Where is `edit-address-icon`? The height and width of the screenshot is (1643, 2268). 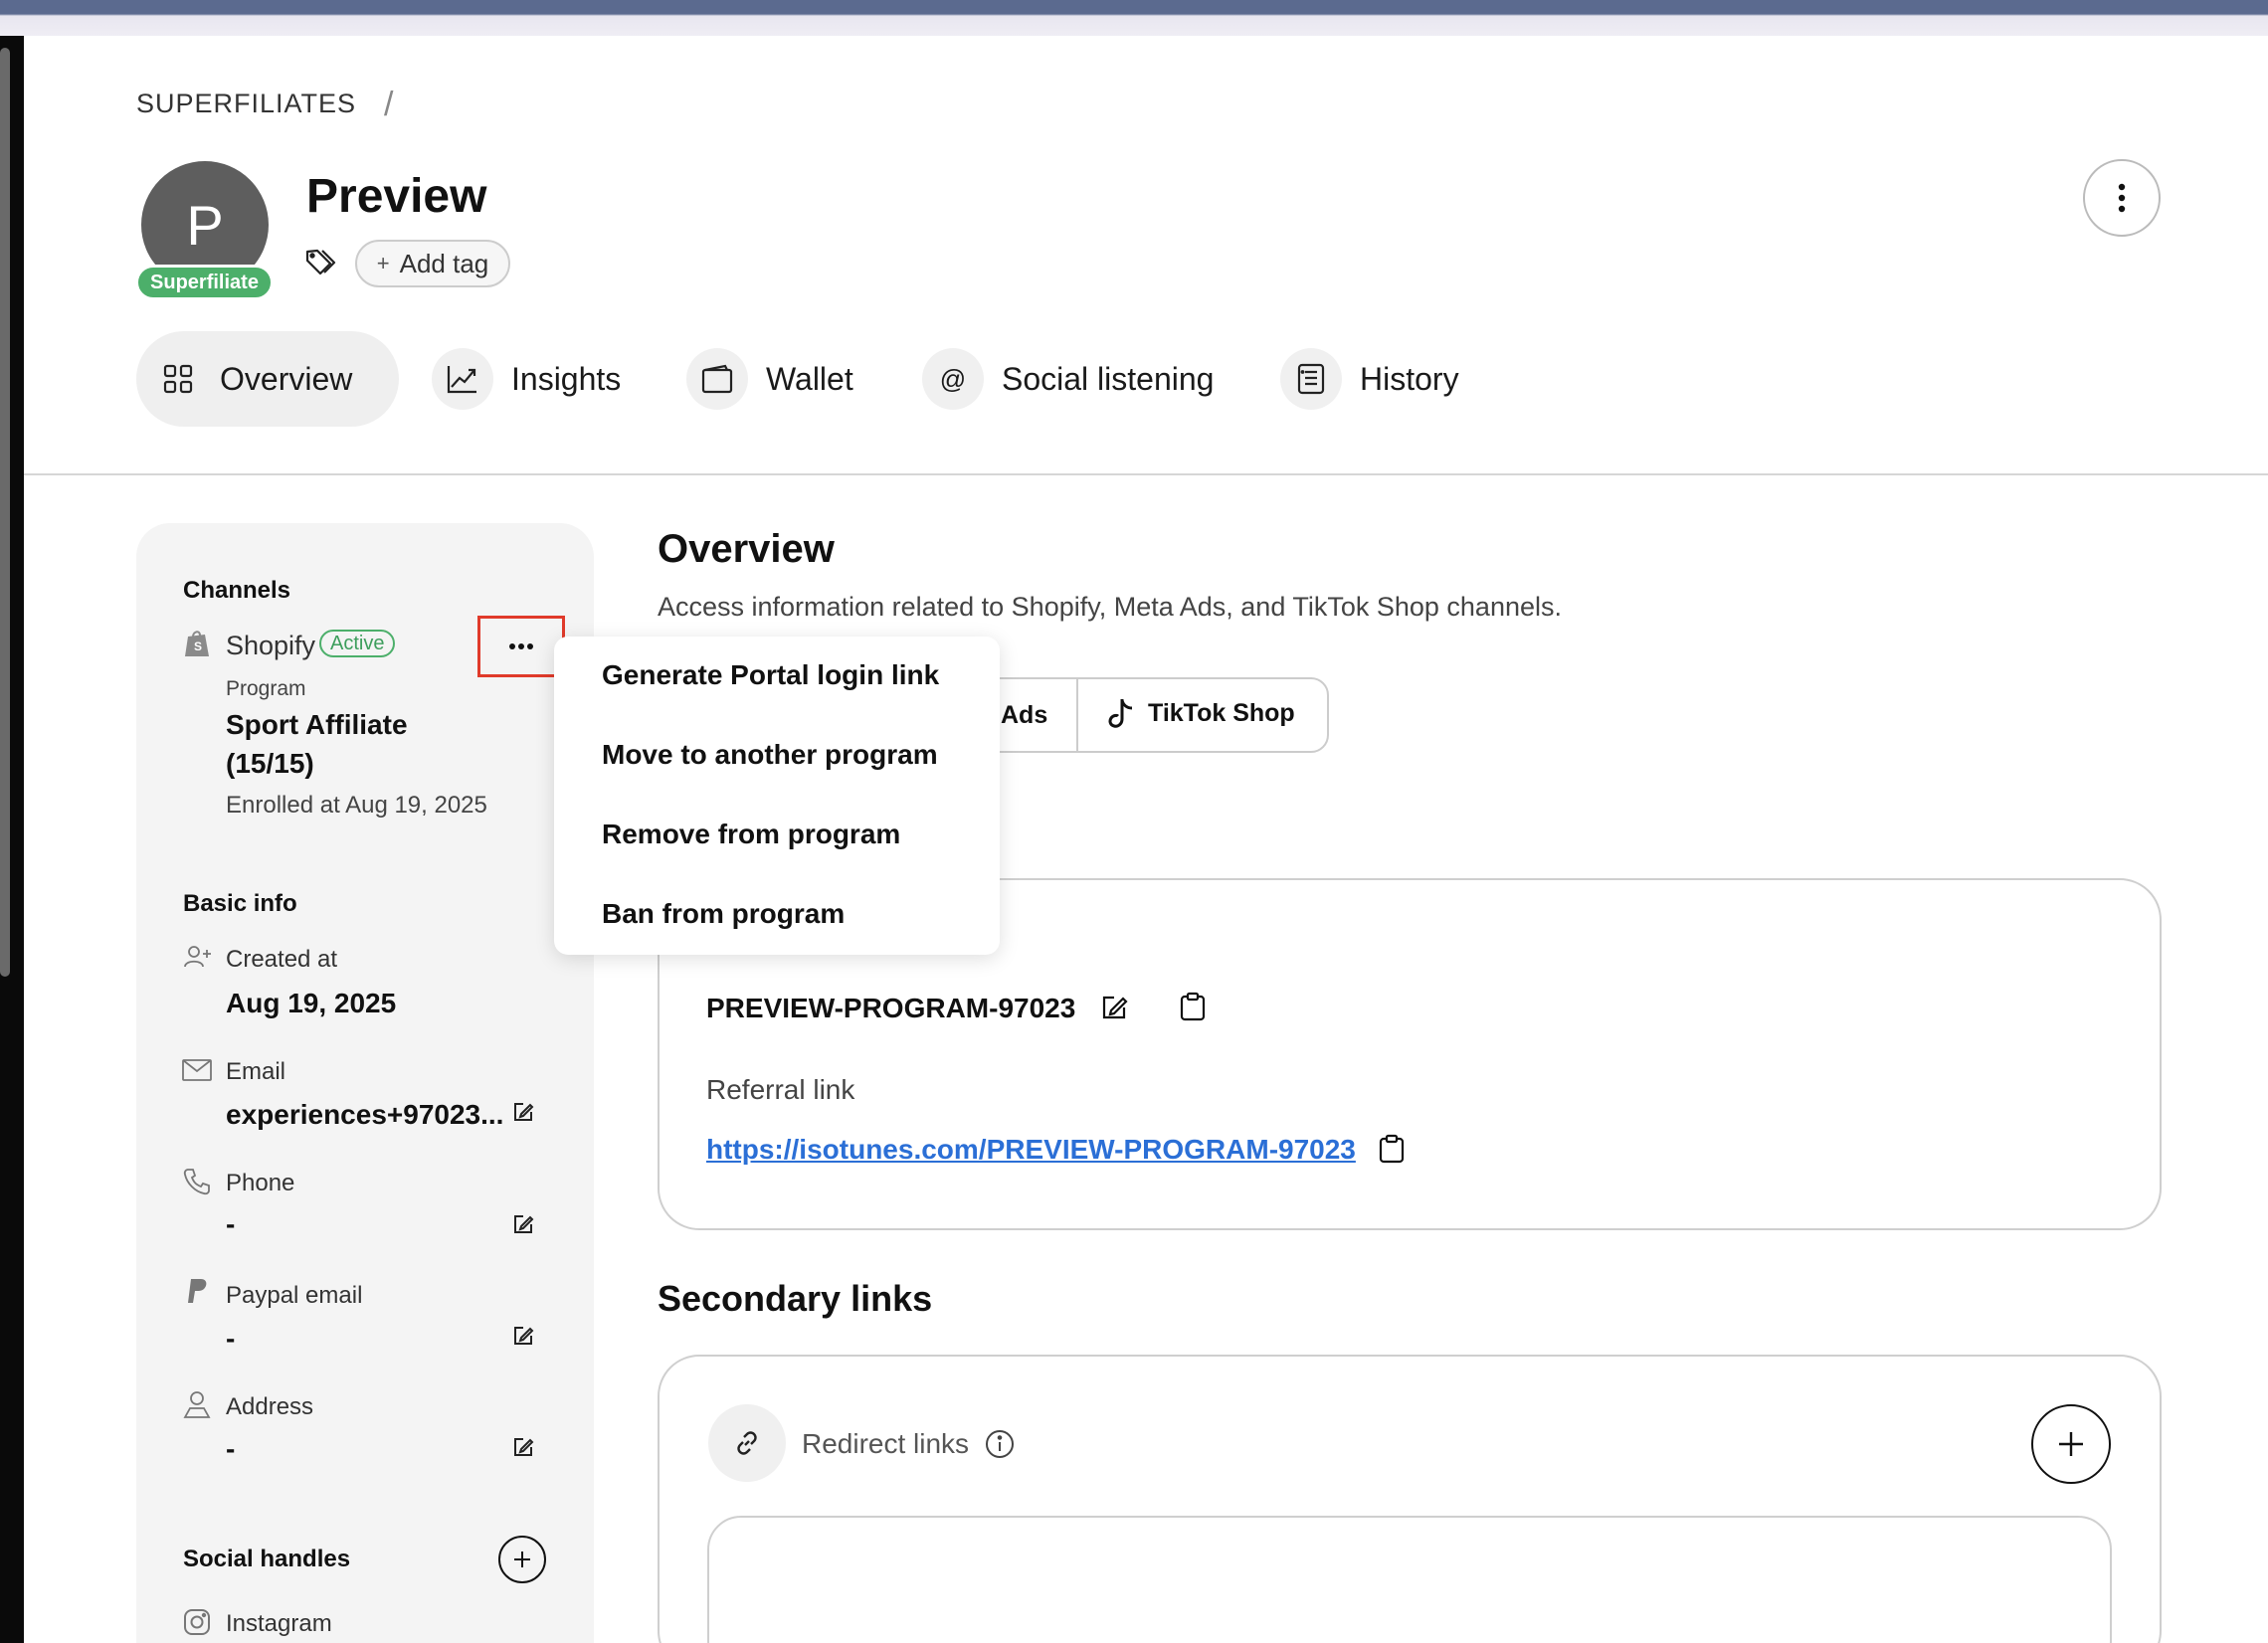 edit-address-icon is located at coordinates (523, 1447).